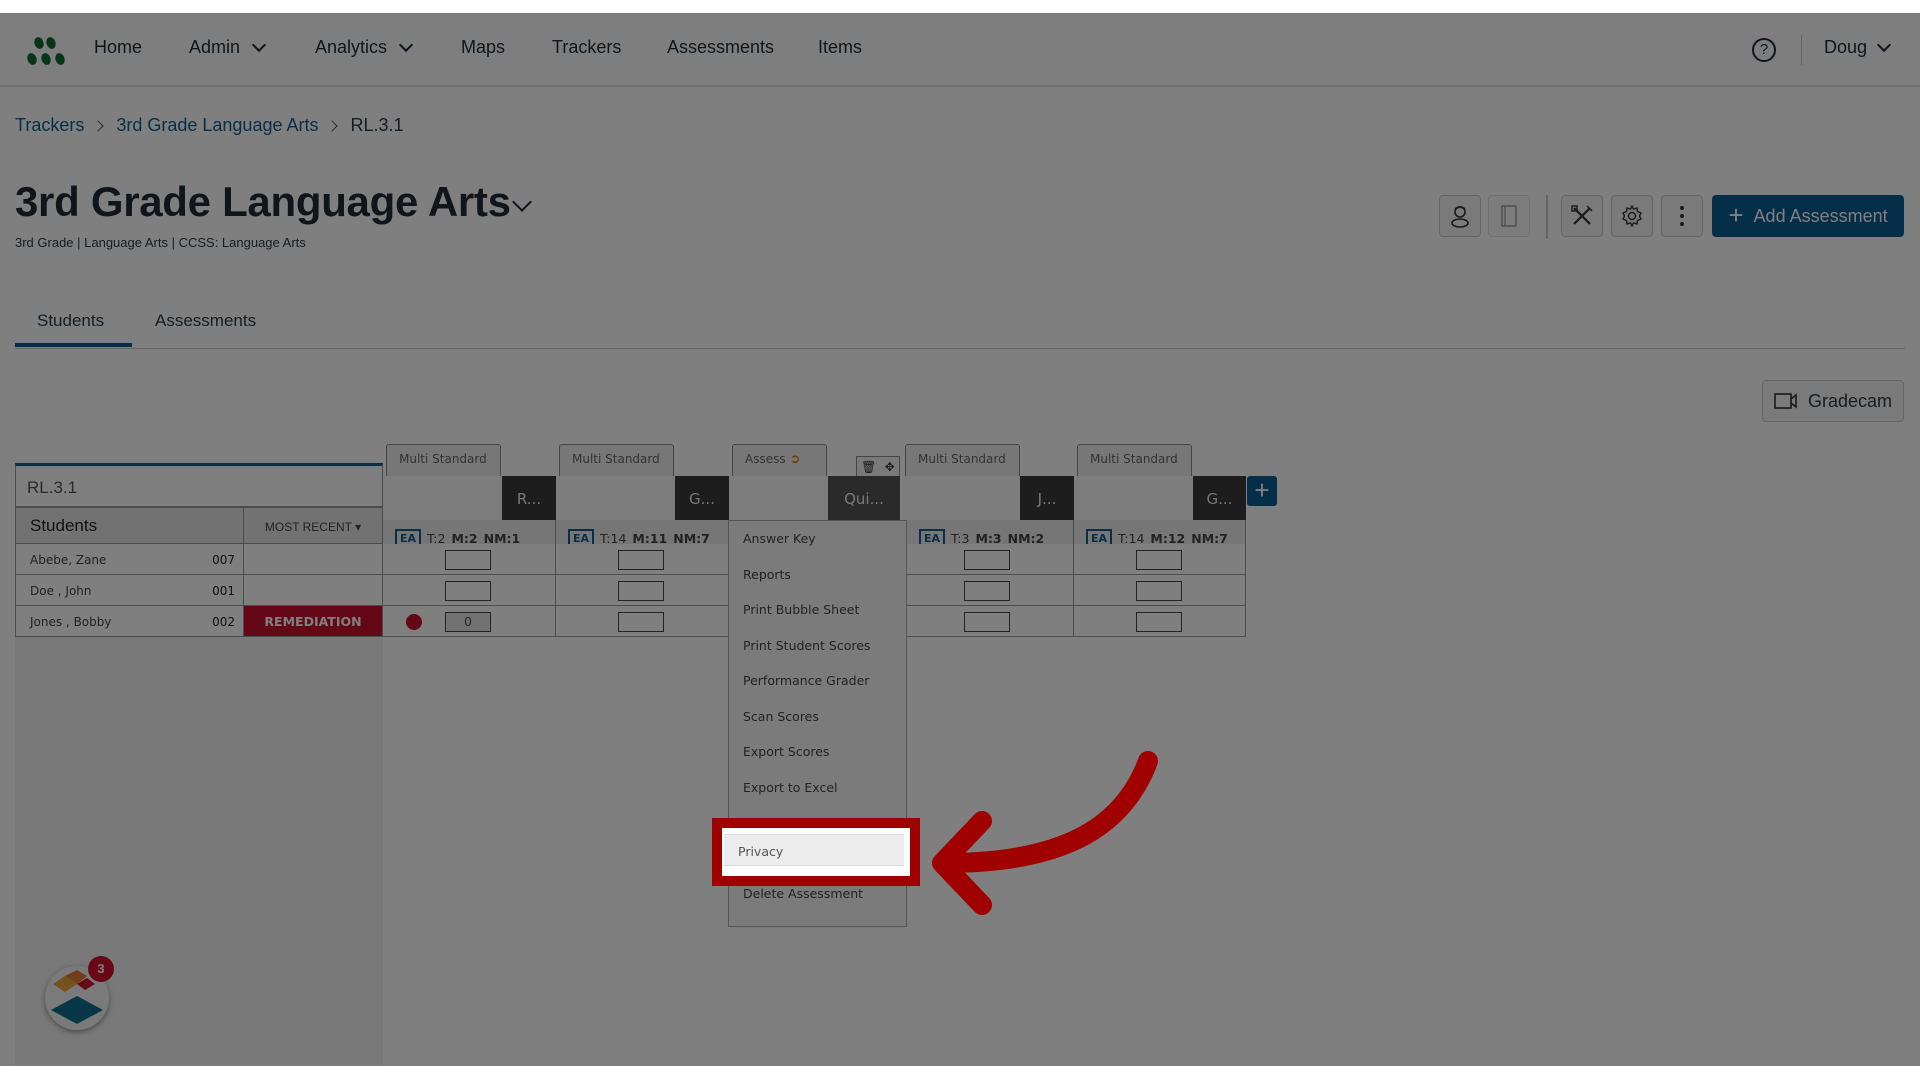  What do you see at coordinates (1460, 216) in the screenshot?
I see `student-view-button` at bounding box center [1460, 216].